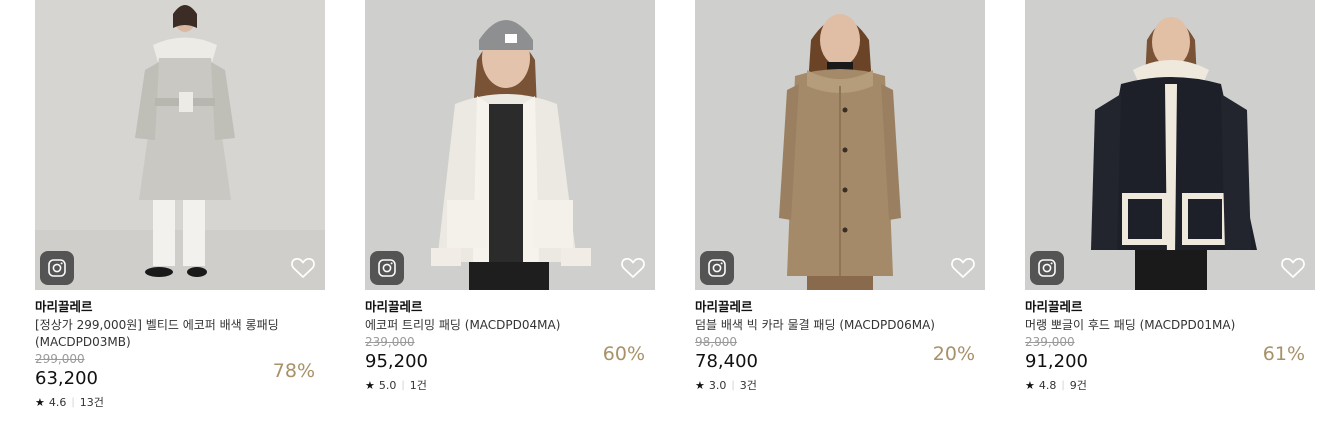  Describe the element at coordinates (1047, 385) in the screenshot. I see `rating-value: 4.8` at that location.